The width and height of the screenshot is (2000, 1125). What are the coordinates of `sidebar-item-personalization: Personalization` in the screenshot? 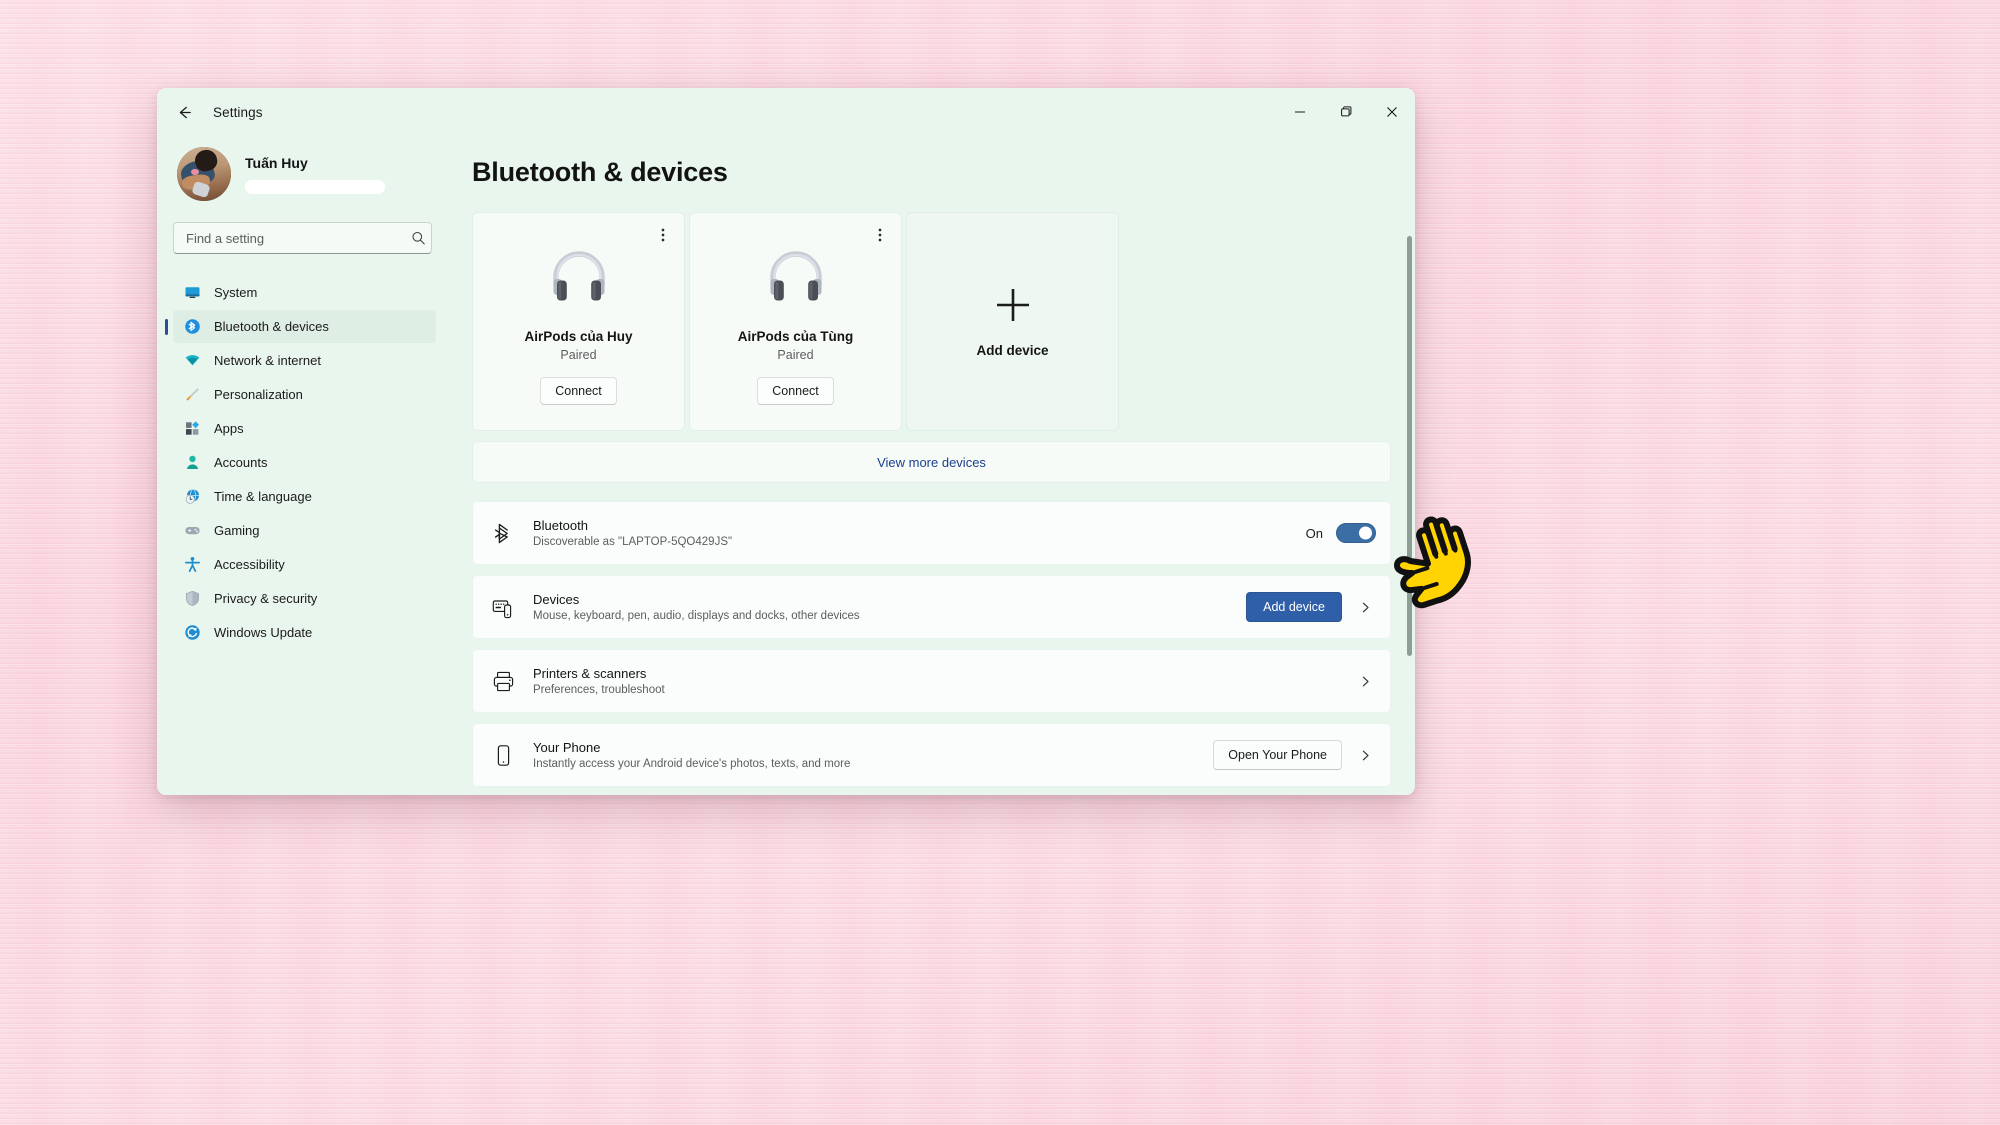 It's located at (304, 394).